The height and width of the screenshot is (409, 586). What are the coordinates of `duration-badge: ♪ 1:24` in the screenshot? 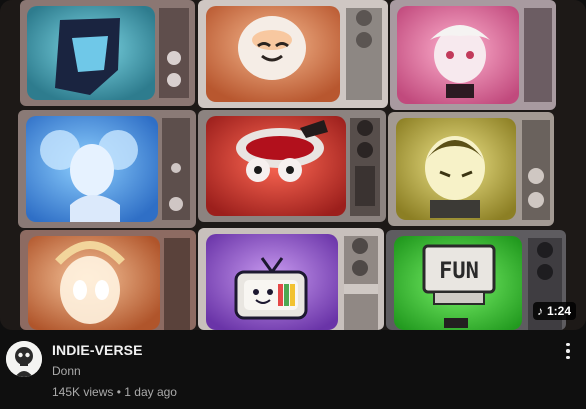 It's located at (554, 311).